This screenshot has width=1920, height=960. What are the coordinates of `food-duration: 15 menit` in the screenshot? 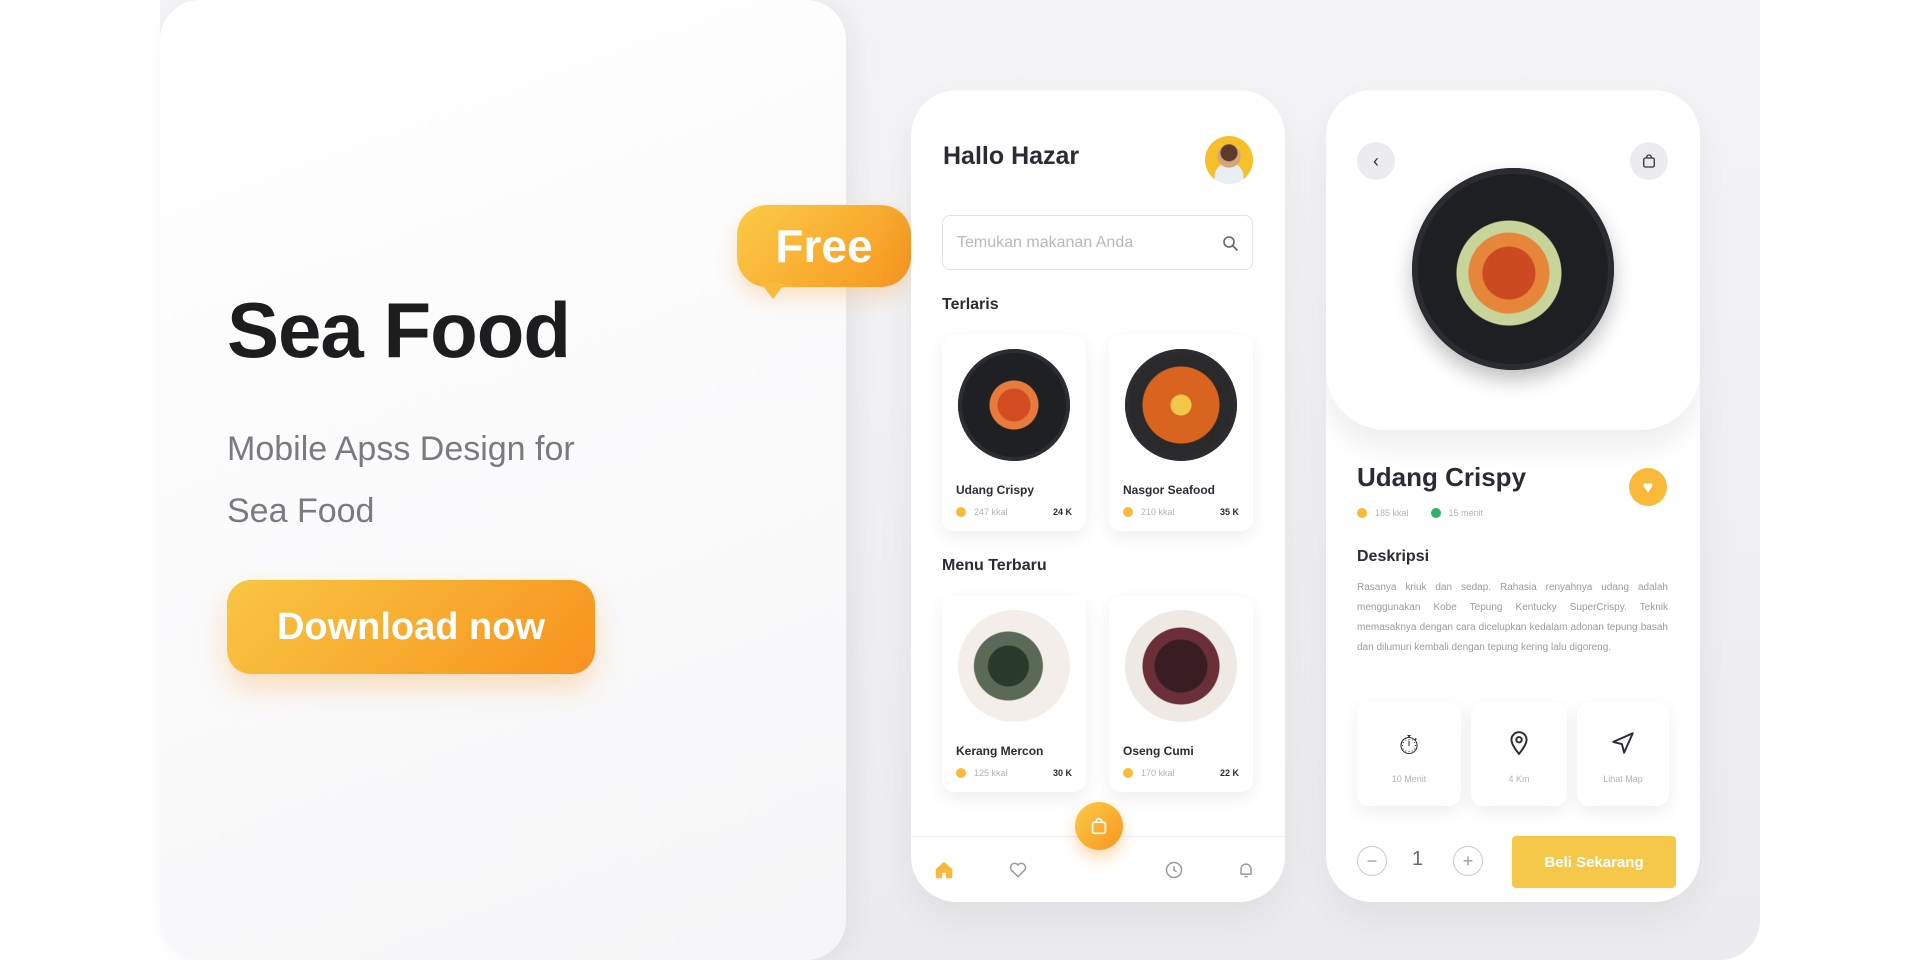 It's located at (1466, 513).